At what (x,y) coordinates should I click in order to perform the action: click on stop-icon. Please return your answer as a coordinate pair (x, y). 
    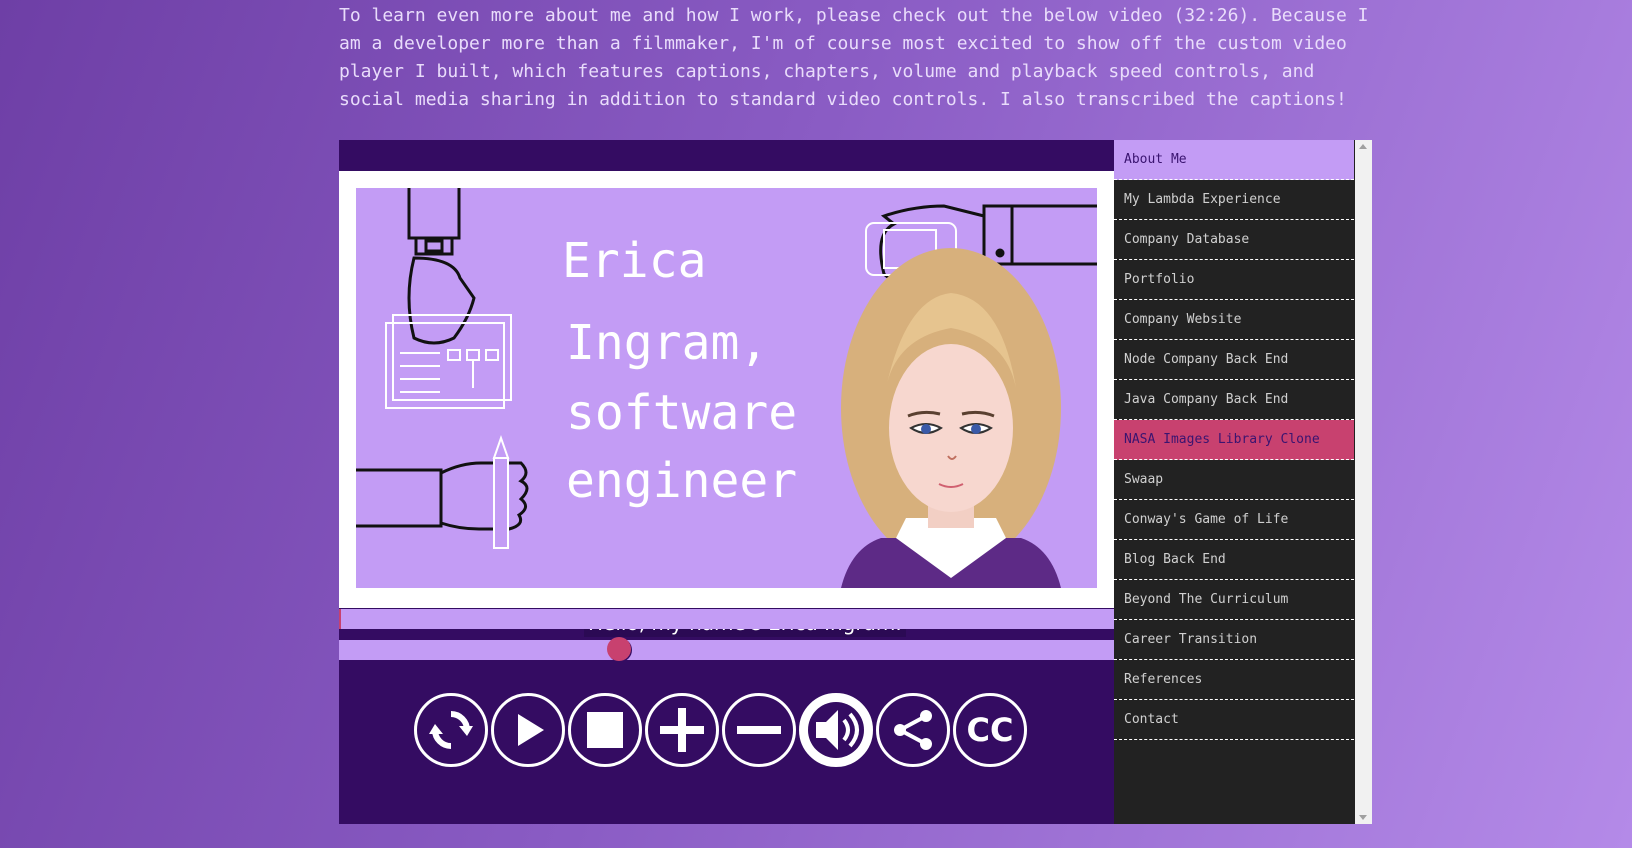
    Looking at the image, I should click on (605, 730).